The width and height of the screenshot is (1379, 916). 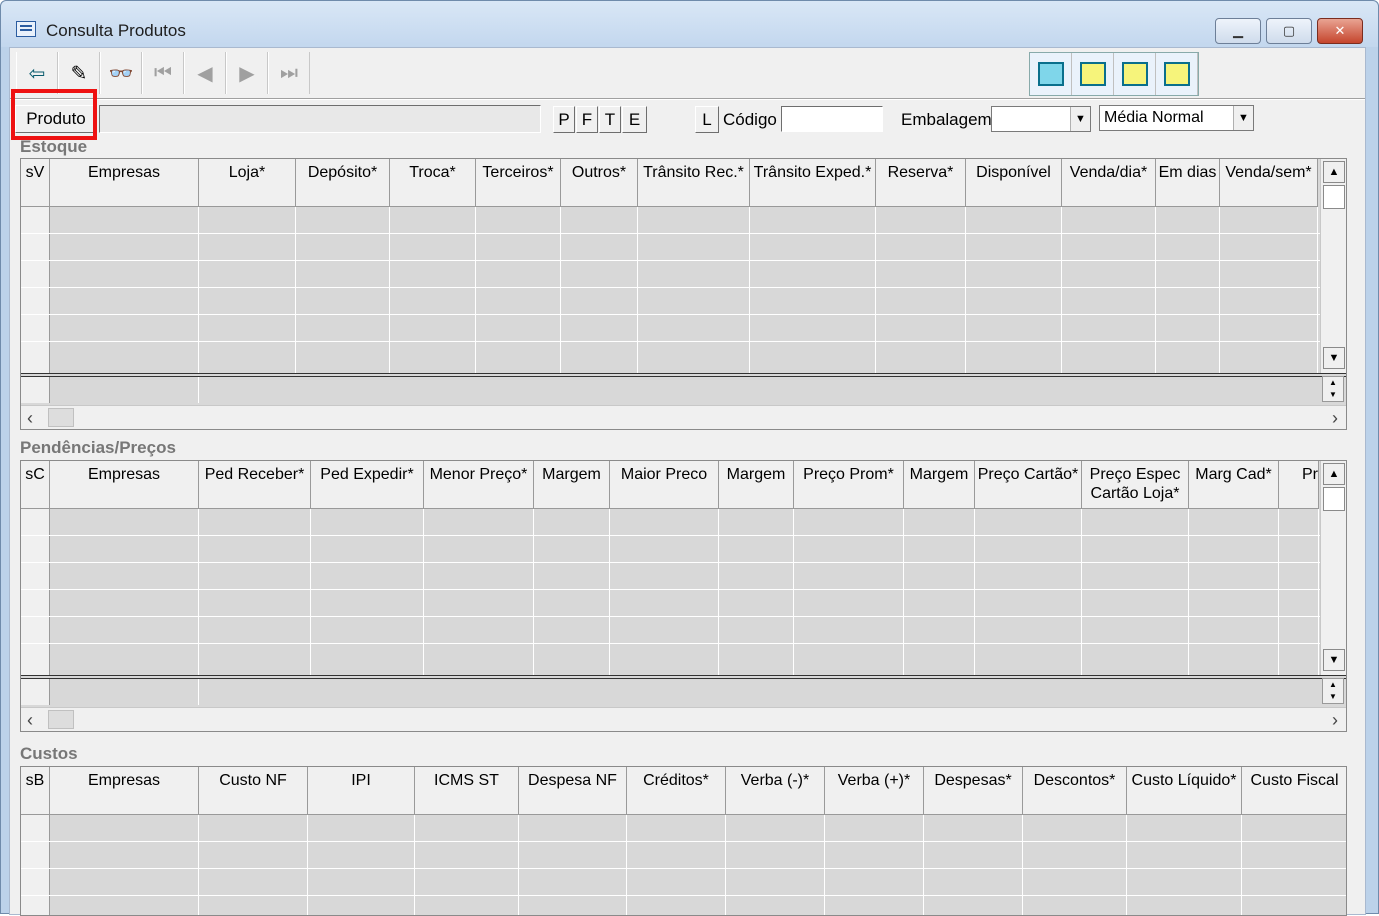 I want to click on pendencias-vscroll: ▲ ▼, so click(x=1333, y=568).